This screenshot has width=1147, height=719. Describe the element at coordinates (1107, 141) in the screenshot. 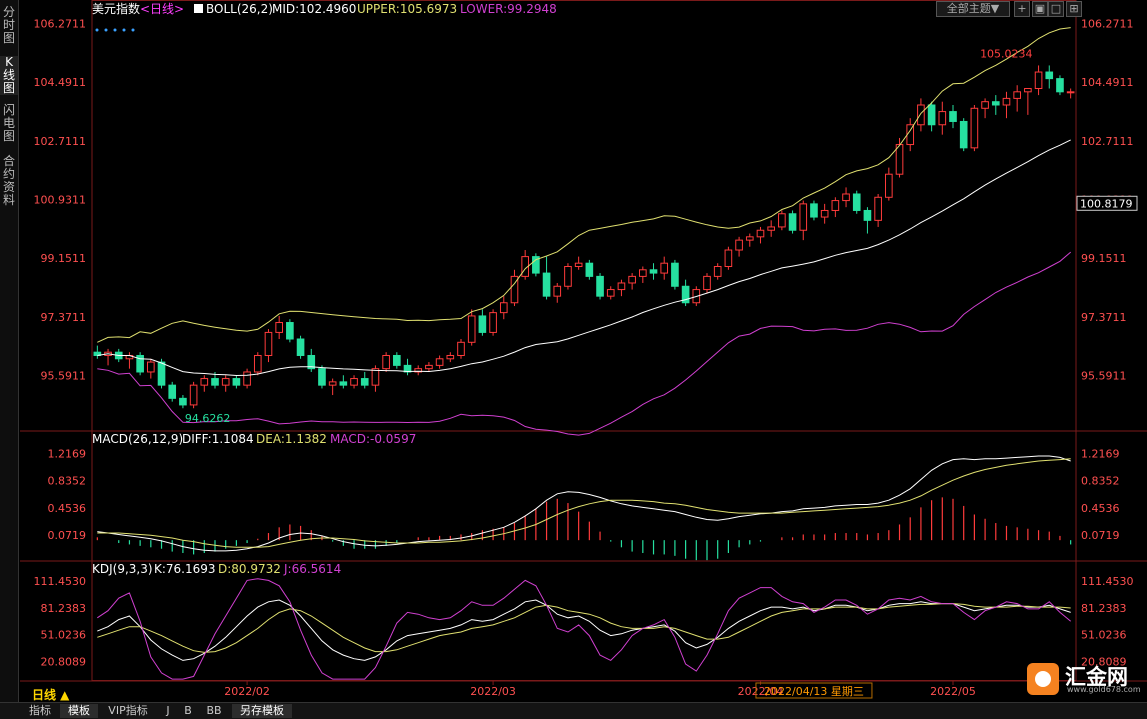

I see `main-y-tick-right: 102.7111` at that location.